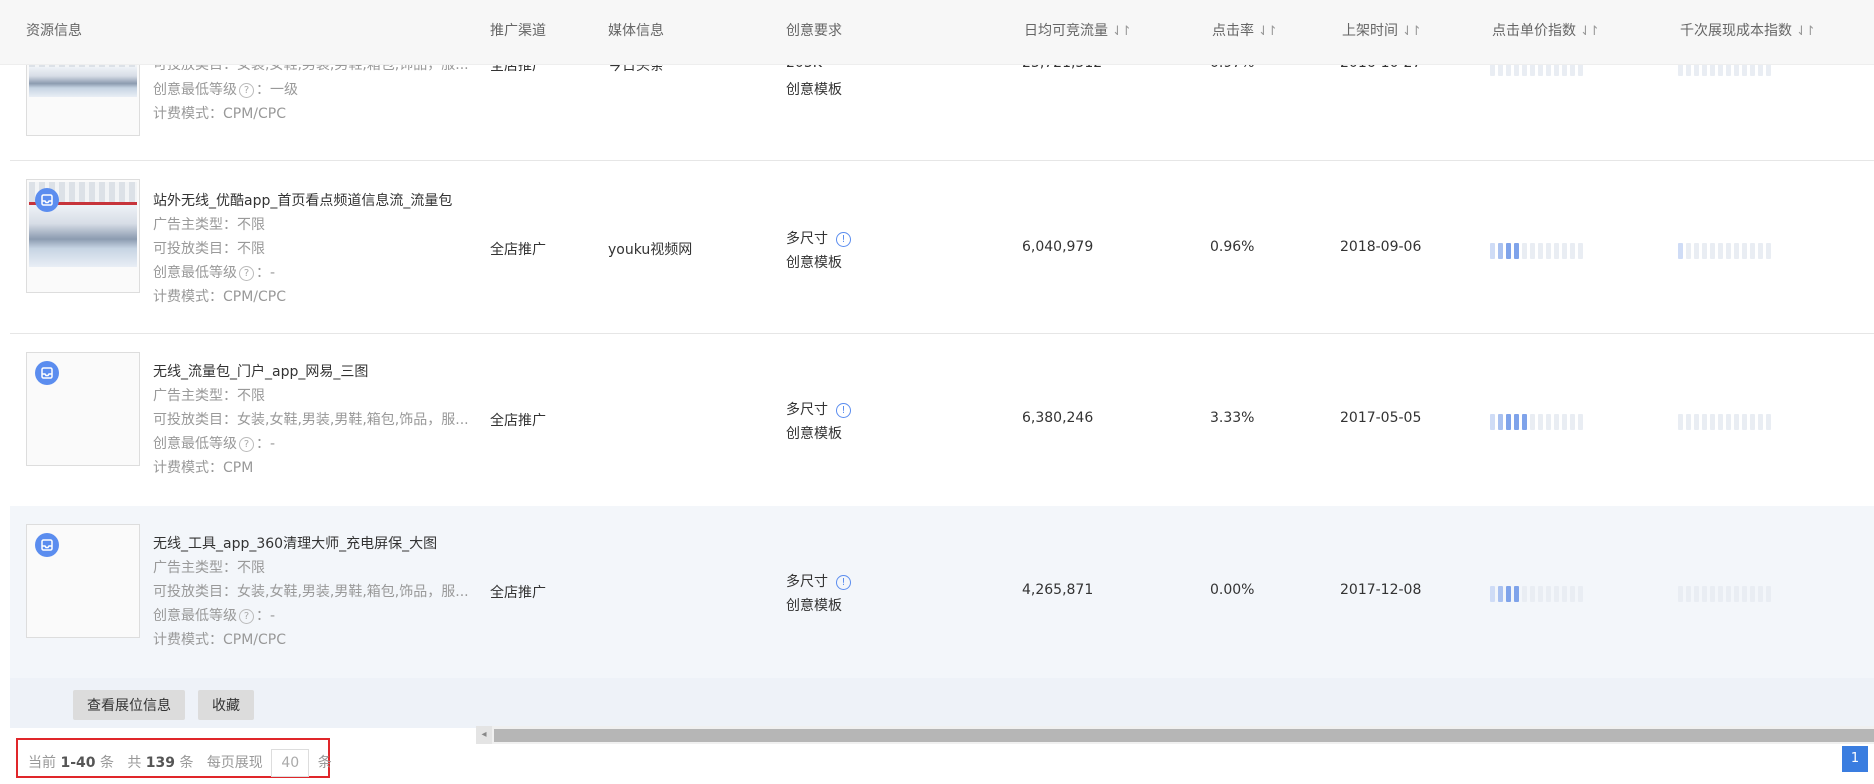  What do you see at coordinates (1382, 30) in the screenshot?
I see `col-launch: 上架时间 ⇃↾` at bounding box center [1382, 30].